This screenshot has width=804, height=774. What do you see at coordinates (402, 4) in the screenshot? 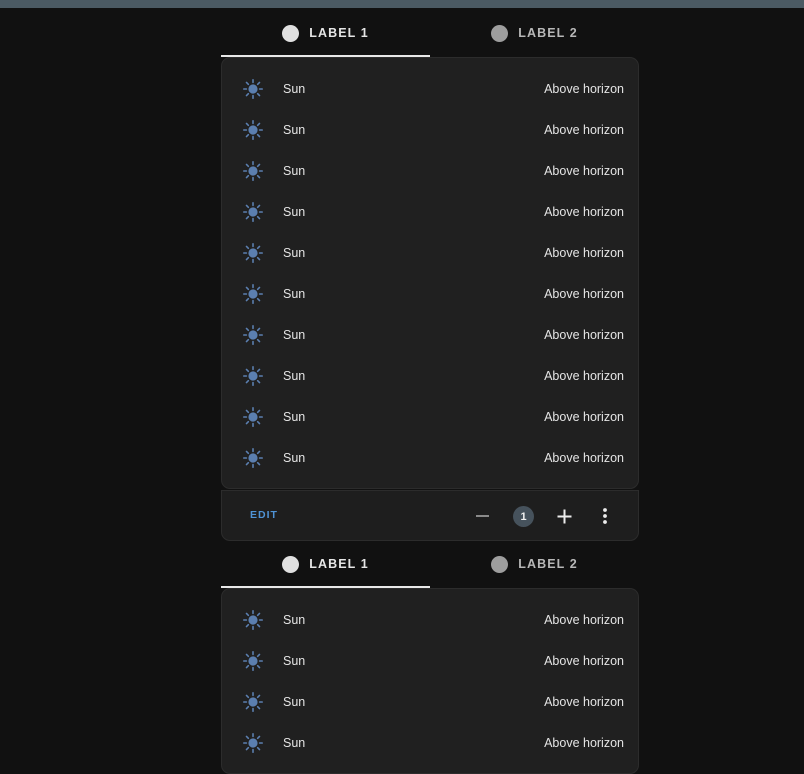
I see `top-app-bar` at bounding box center [402, 4].